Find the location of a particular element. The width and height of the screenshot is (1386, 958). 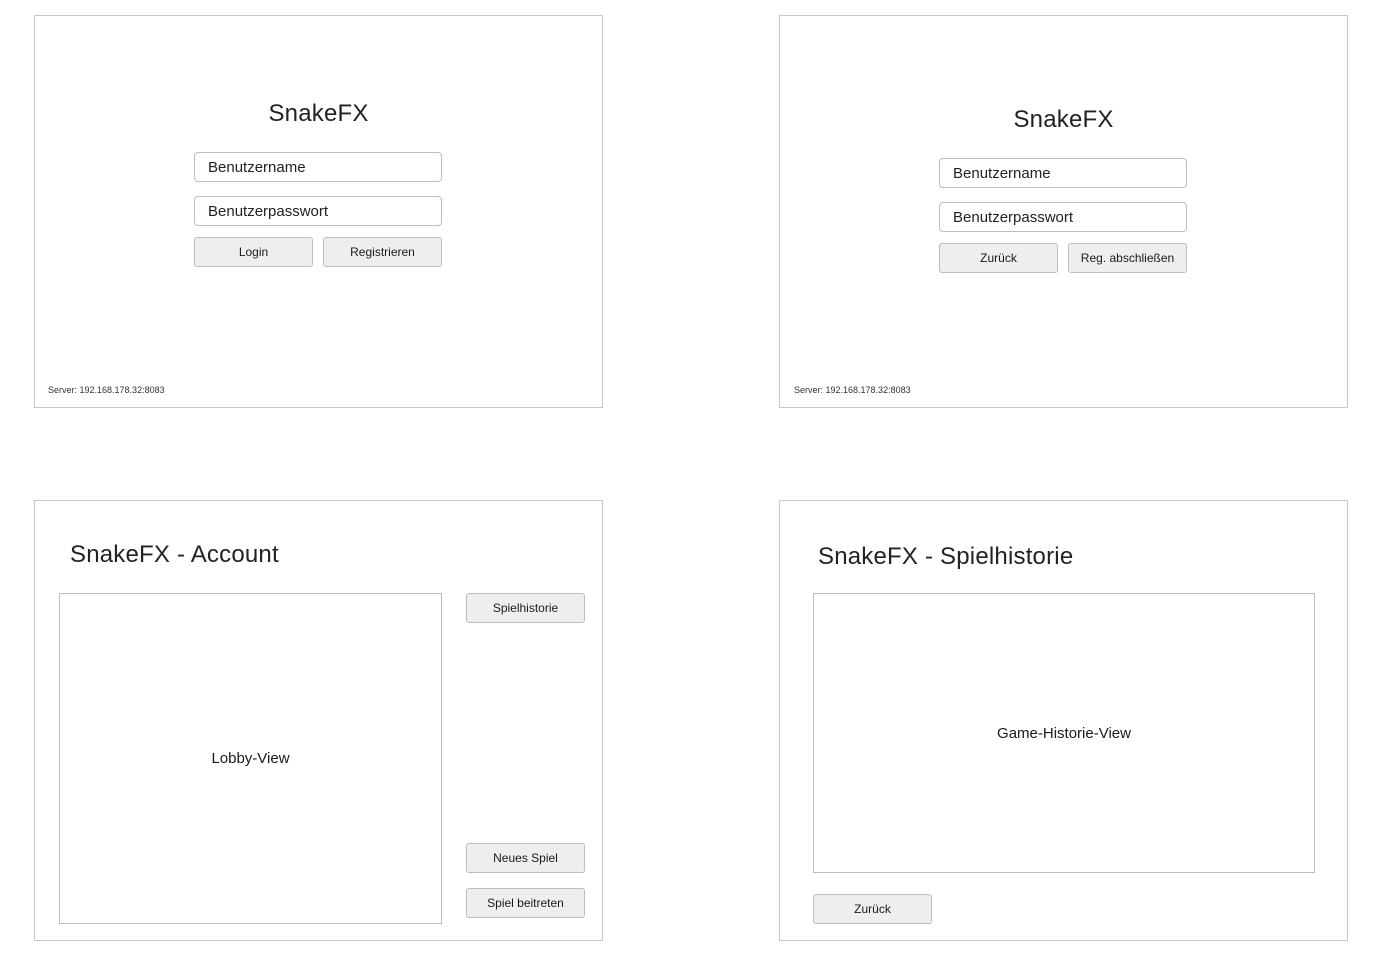

login-password-input is located at coordinates (318, 211).